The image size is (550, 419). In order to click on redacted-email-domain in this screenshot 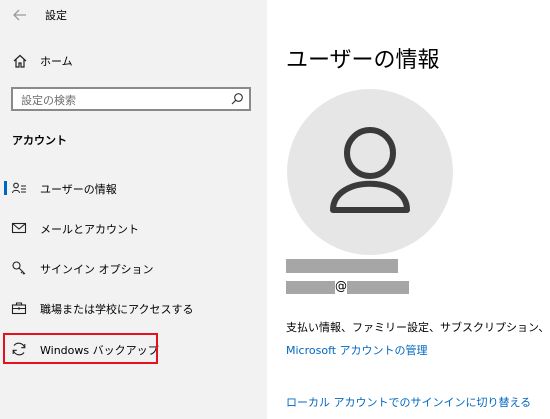, I will do `click(378, 287)`.